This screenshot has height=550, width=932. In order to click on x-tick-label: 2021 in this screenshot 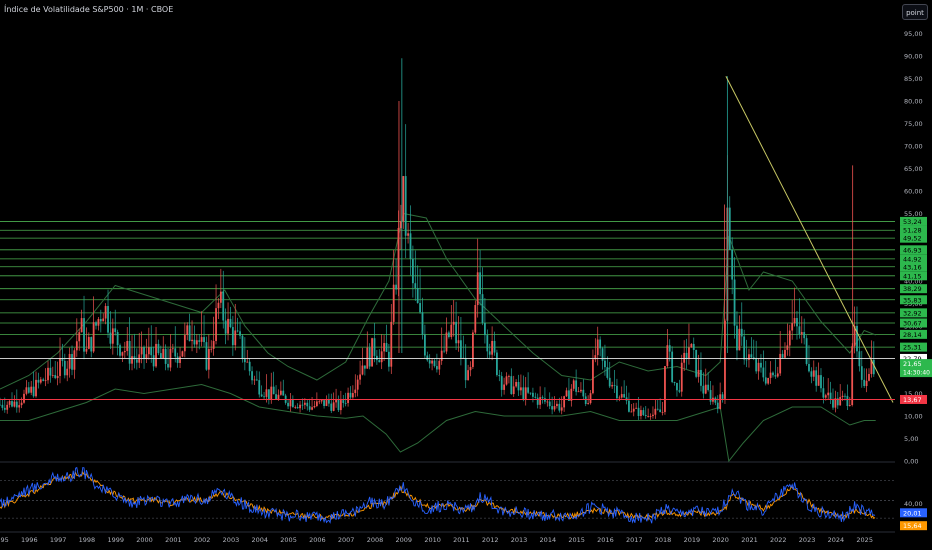, I will do `click(749, 540)`.